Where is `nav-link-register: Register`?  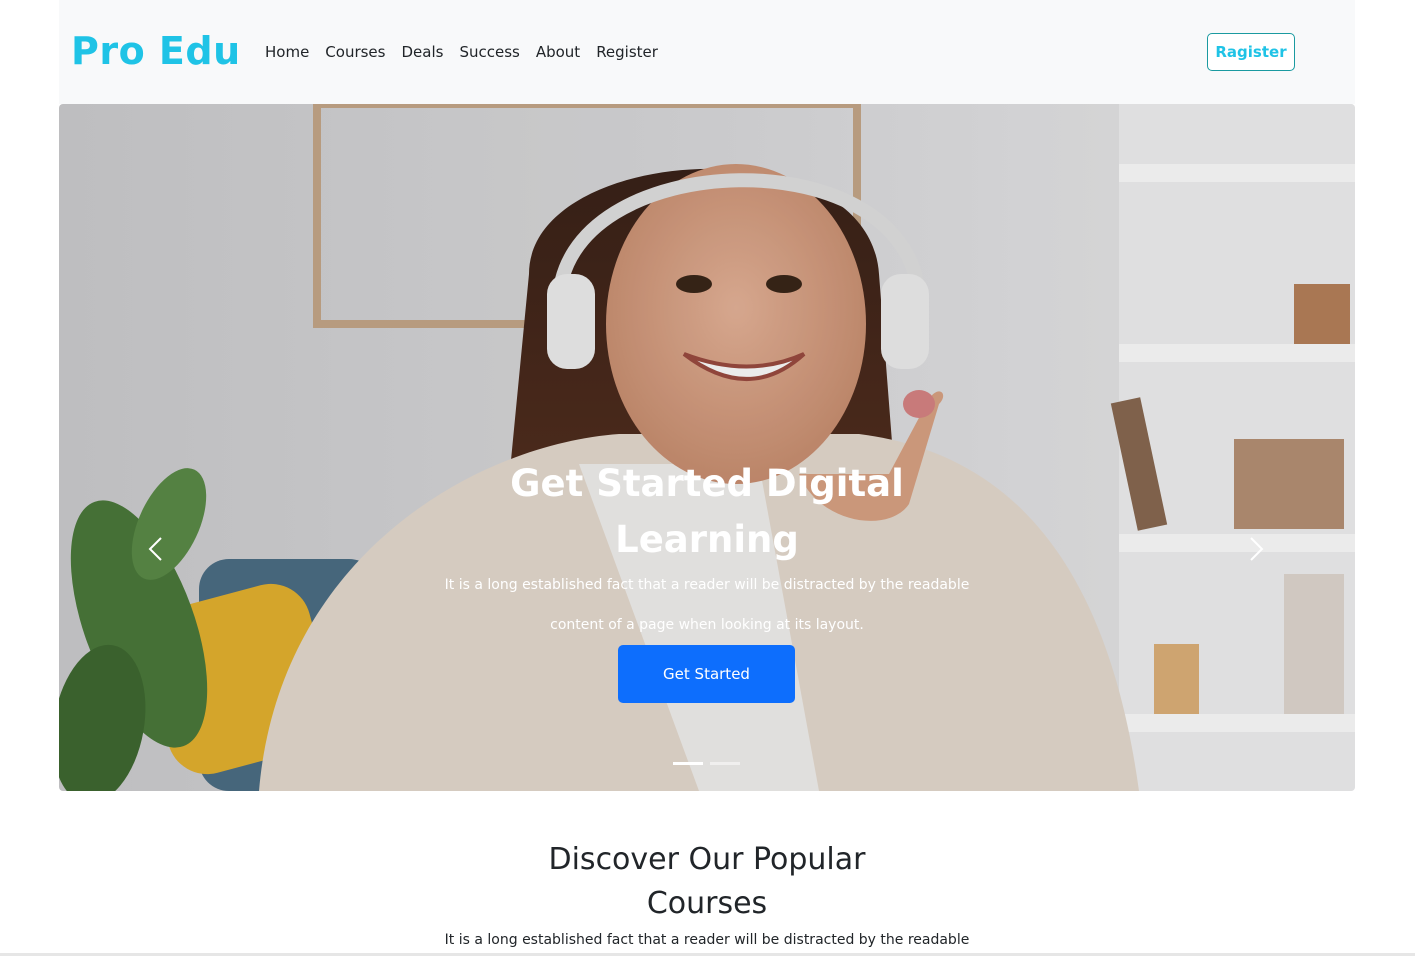
nav-link-register: Register is located at coordinates (627, 52).